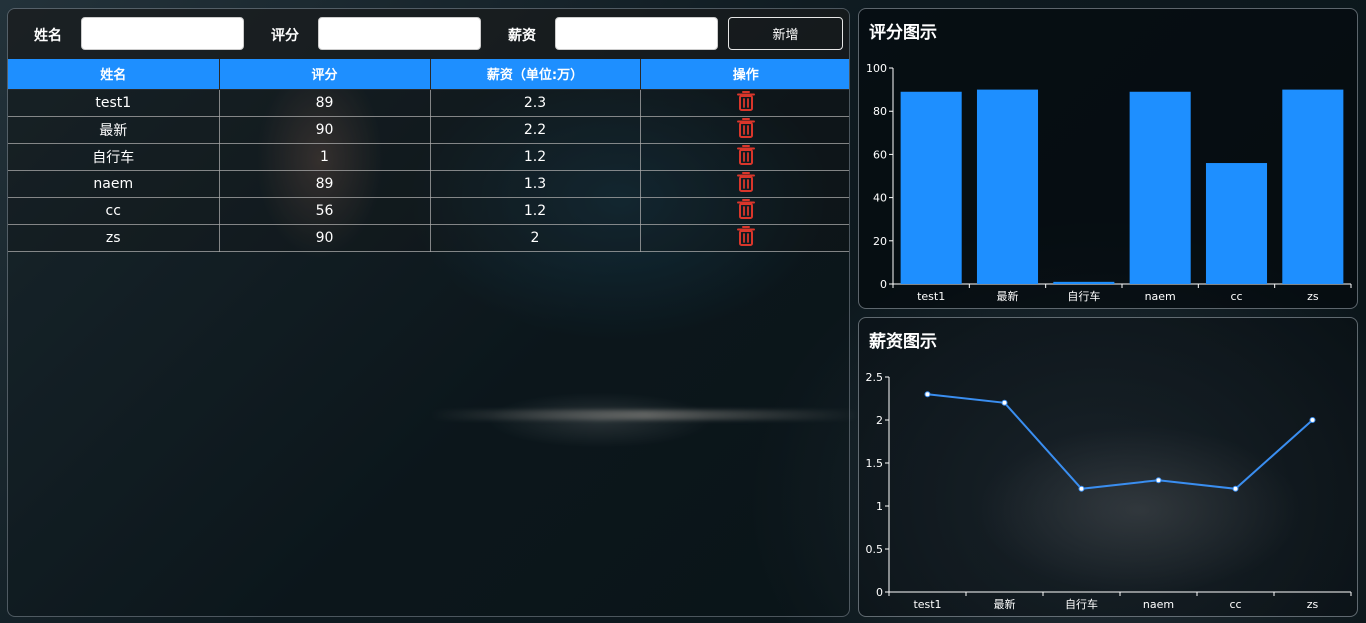  What do you see at coordinates (114, 183) in the screenshot?
I see `cell-name: naem` at bounding box center [114, 183].